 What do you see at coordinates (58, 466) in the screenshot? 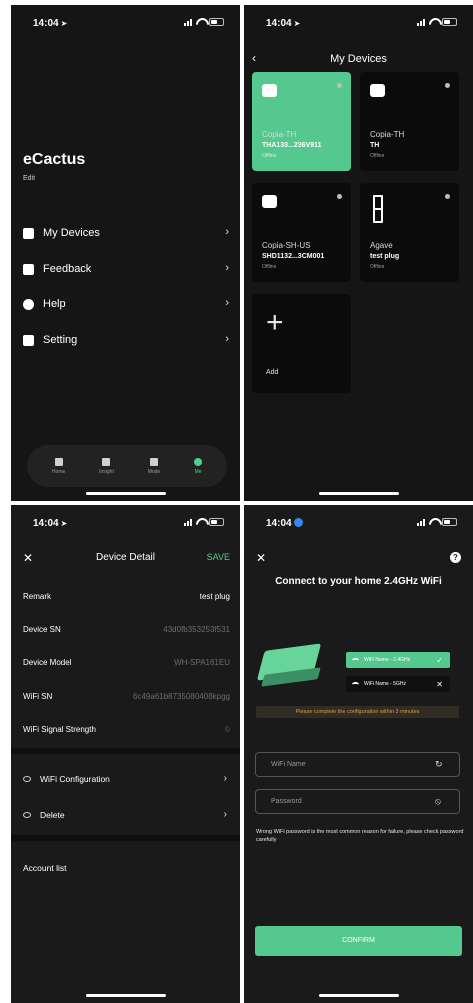
I see `tab-home: Home` at bounding box center [58, 466].